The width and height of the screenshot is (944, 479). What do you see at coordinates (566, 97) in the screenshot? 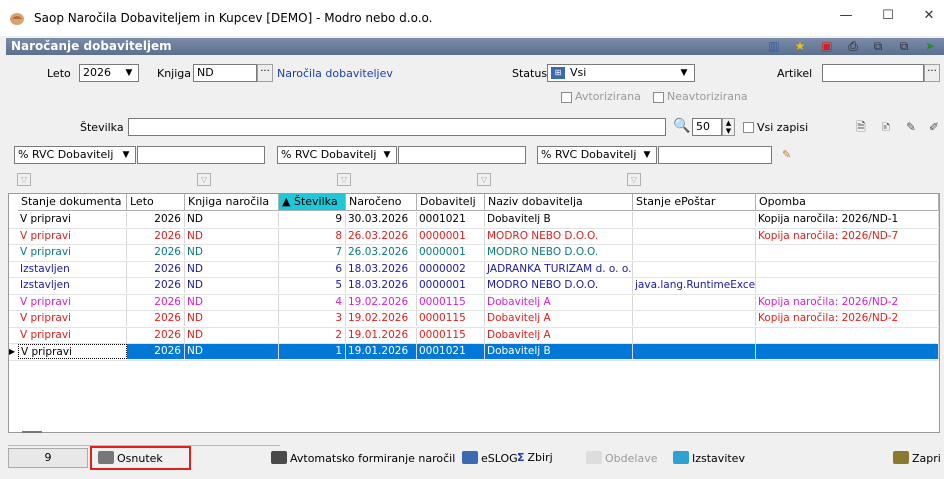
I see `avtorizirana-checkbox` at bounding box center [566, 97].